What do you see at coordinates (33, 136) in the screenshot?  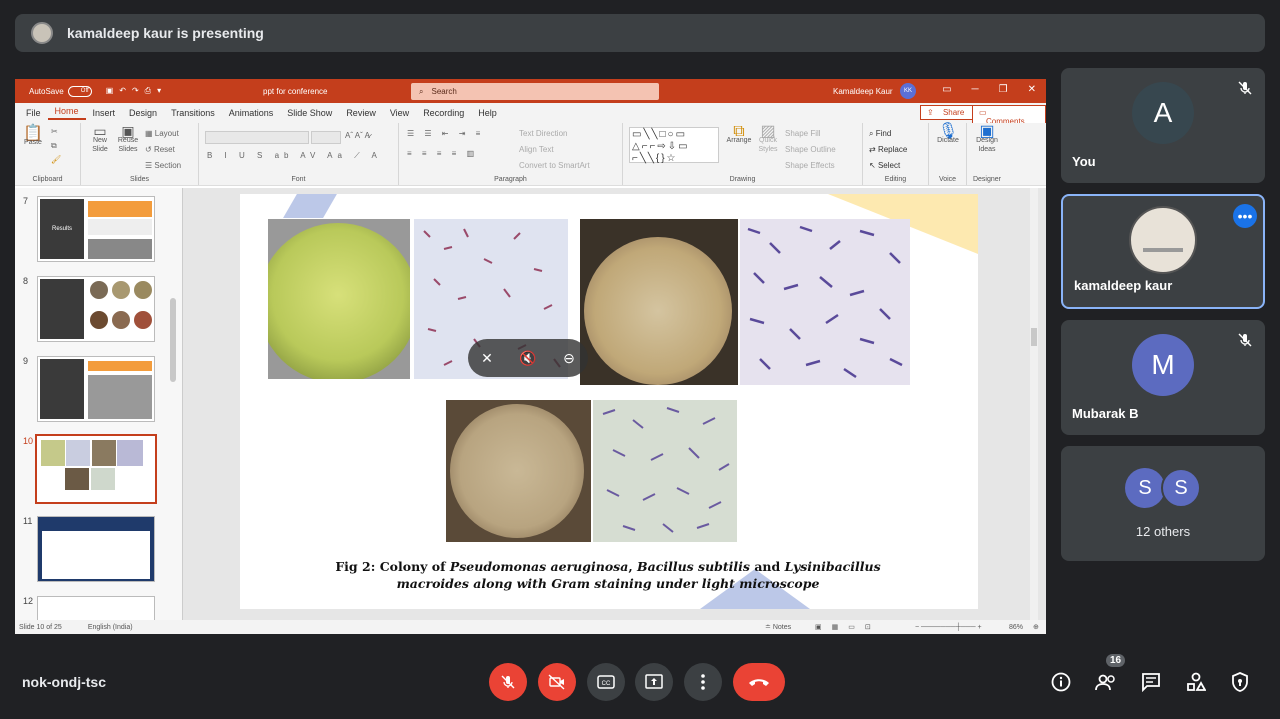 I see `paste-button: 📋 Paste` at bounding box center [33, 136].